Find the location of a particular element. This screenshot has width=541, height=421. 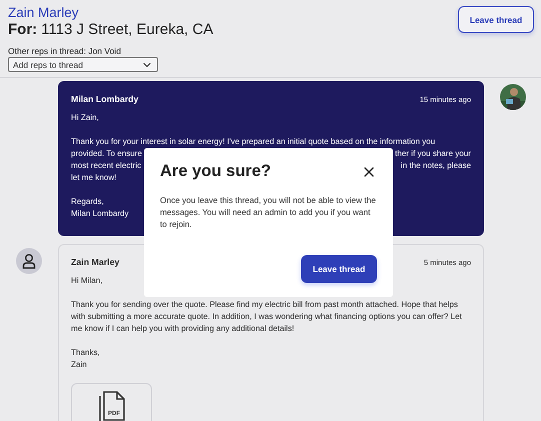

message-text: Hi Milan, is located at coordinates (86, 281).